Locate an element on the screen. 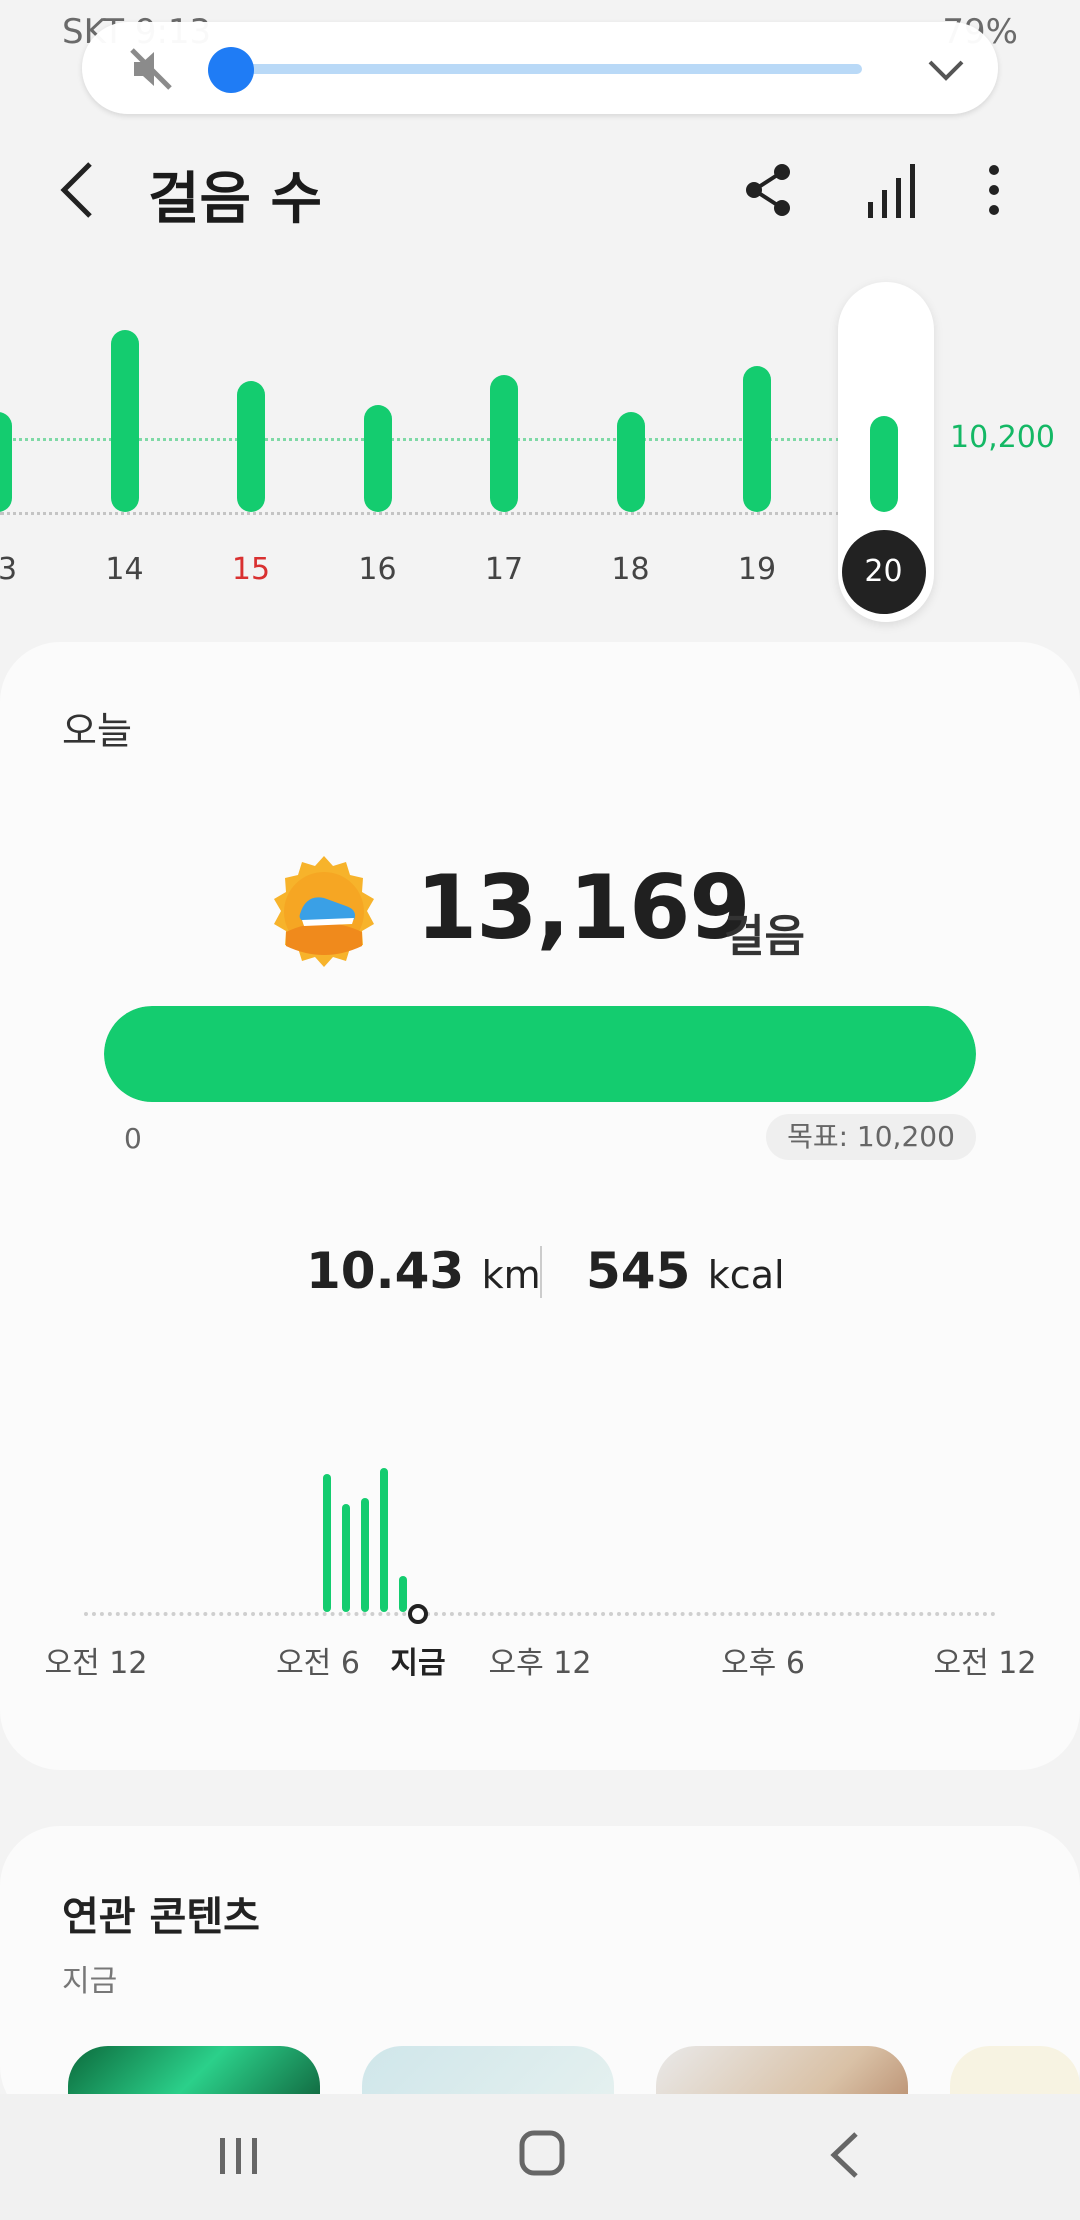  bar-chart-icon is located at coordinates (892, 189).